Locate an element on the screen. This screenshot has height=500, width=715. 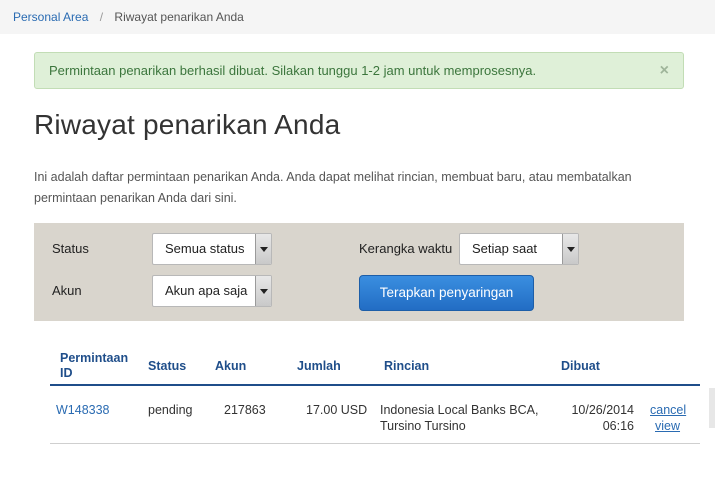
close-icon: × is located at coordinates (664, 70).